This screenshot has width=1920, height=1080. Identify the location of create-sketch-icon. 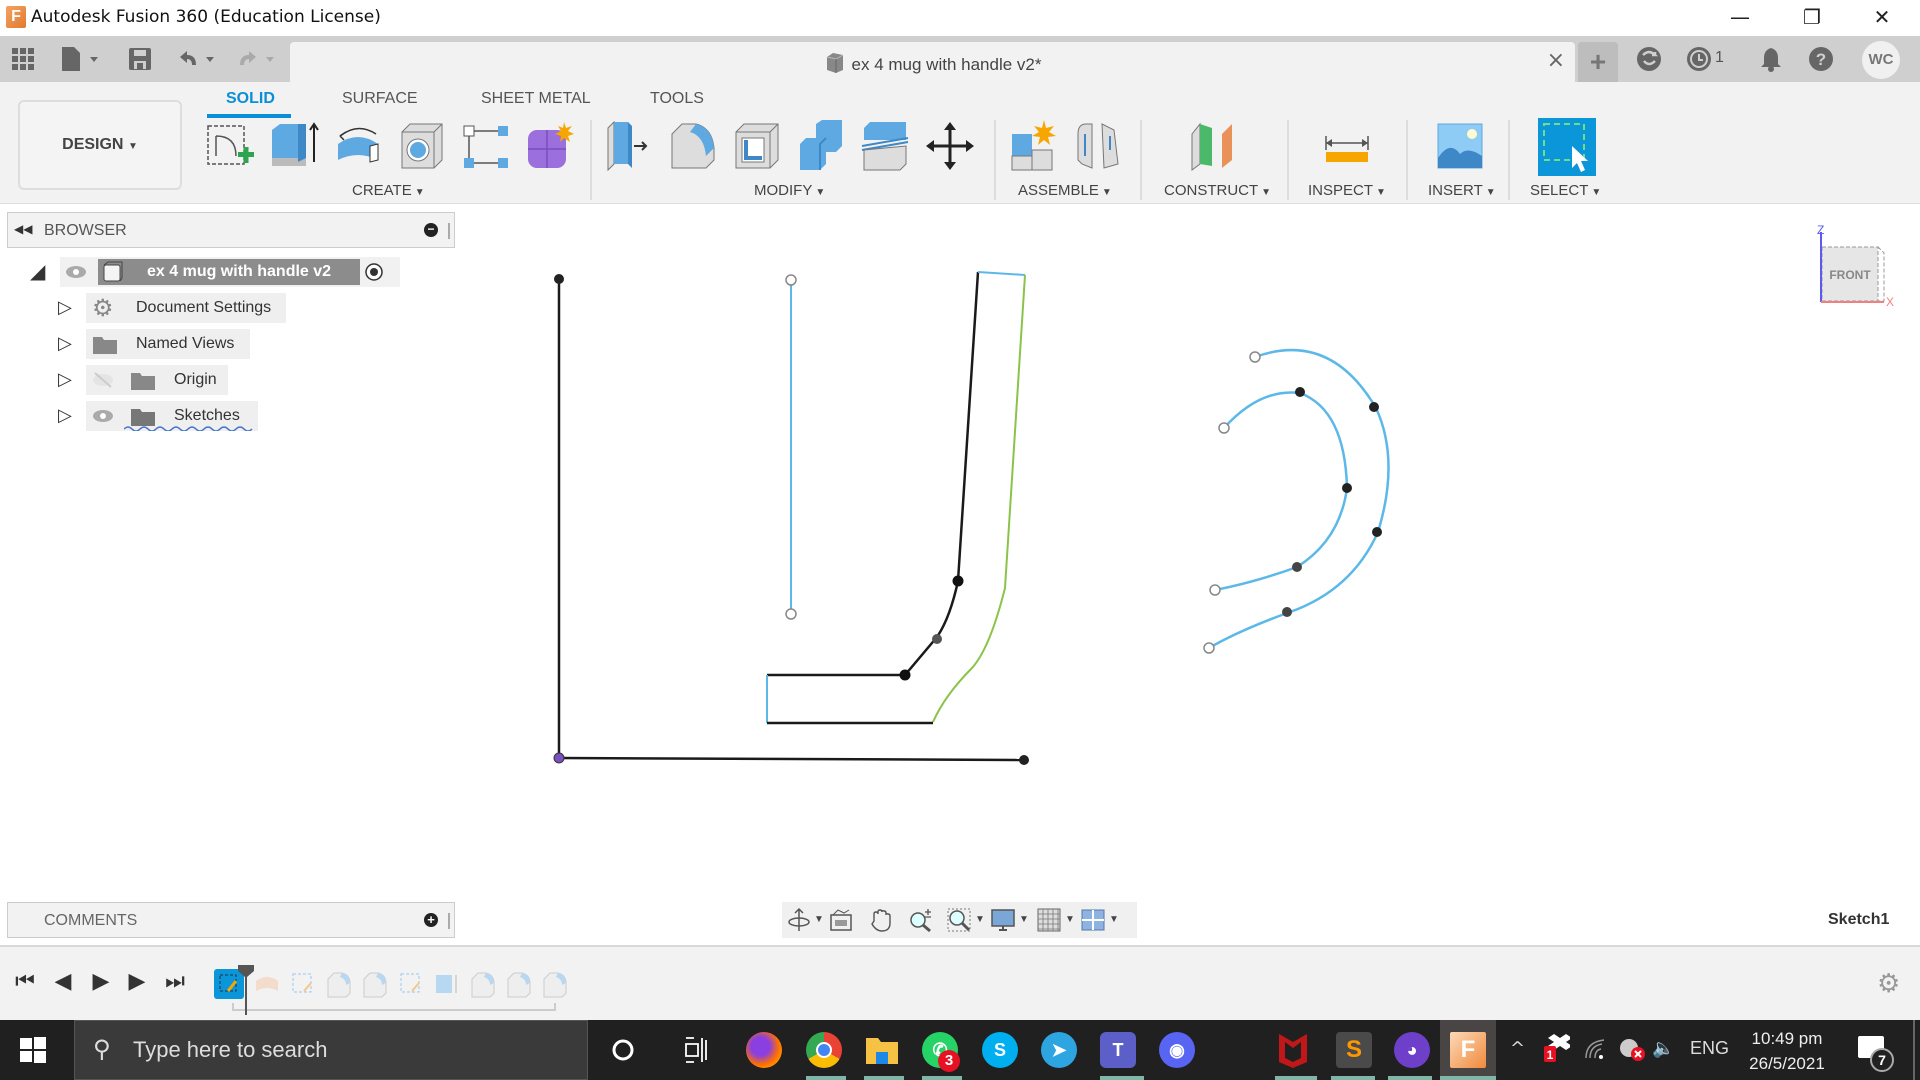
(230, 146).